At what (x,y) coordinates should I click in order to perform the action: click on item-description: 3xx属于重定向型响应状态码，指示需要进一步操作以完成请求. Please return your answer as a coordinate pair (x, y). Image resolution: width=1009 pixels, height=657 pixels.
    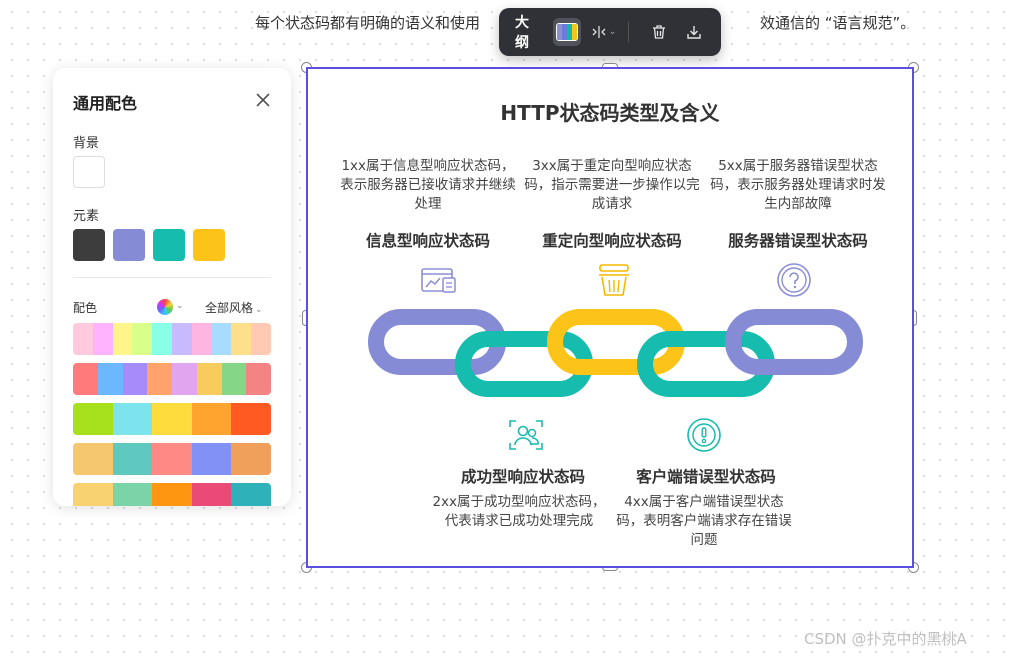
    Looking at the image, I should click on (612, 185).